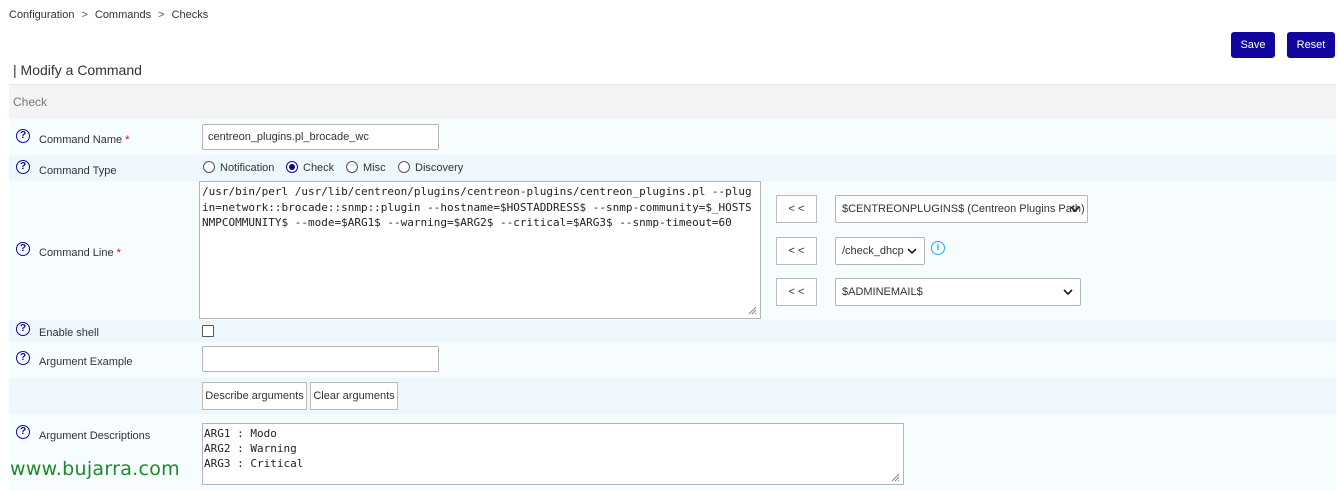  Describe the element at coordinates (95, 436) in the screenshot. I see `argument-descriptions-label: Argument Descriptions` at that location.